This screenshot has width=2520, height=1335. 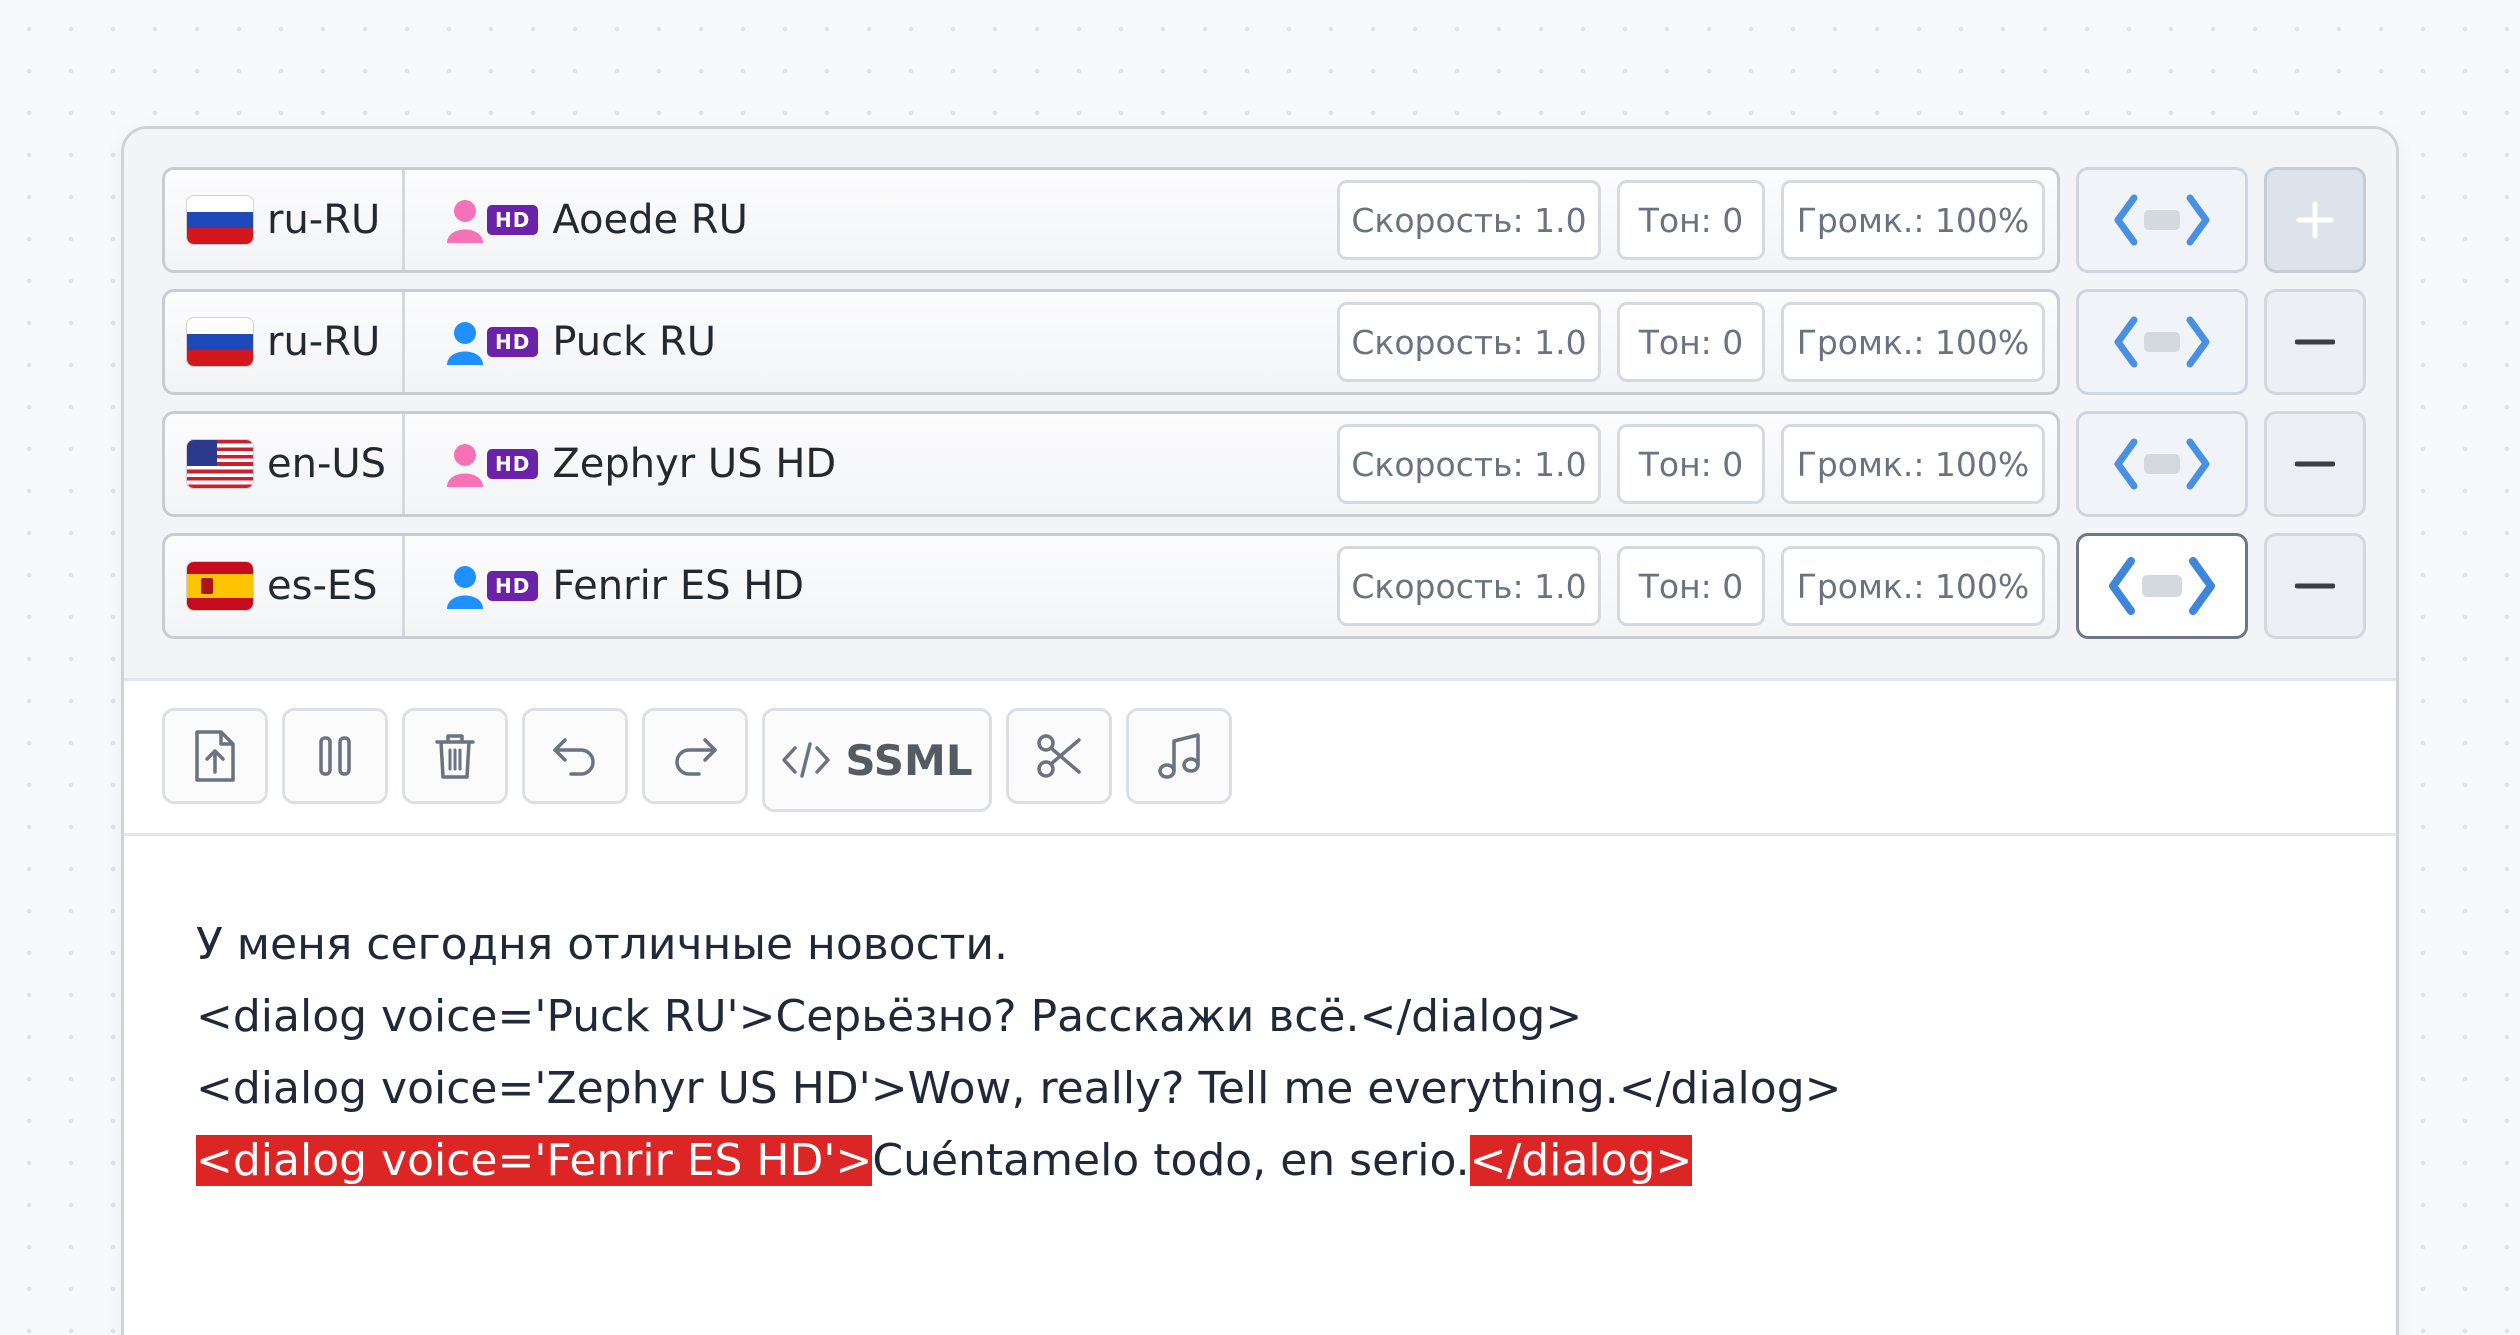 What do you see at coordinates (871, 342) in the screenshot?
I see `voice-select: HD Puck RU` at bounding box center [871, 342].